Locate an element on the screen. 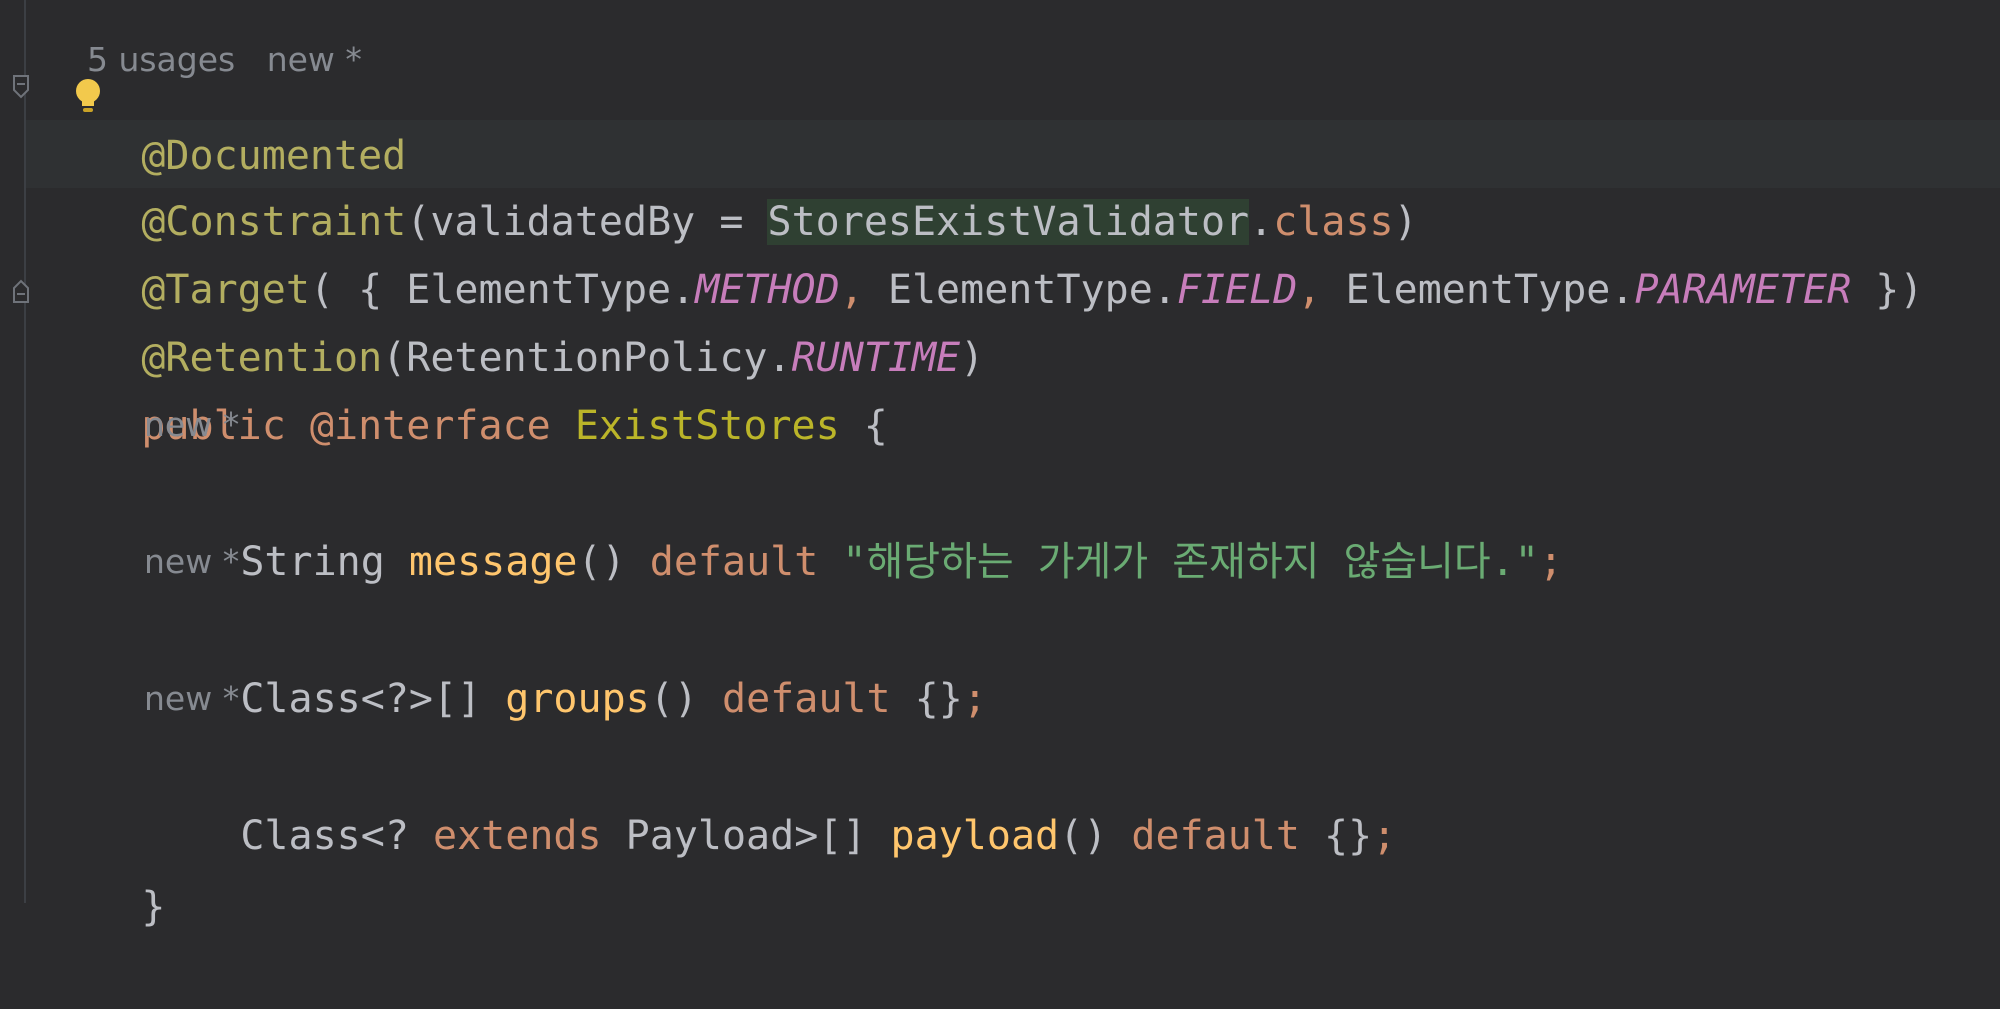 This screenshot has height=1009, width=2000. constant-parameter: PARAMETER is located at coordinates (1743, 290).